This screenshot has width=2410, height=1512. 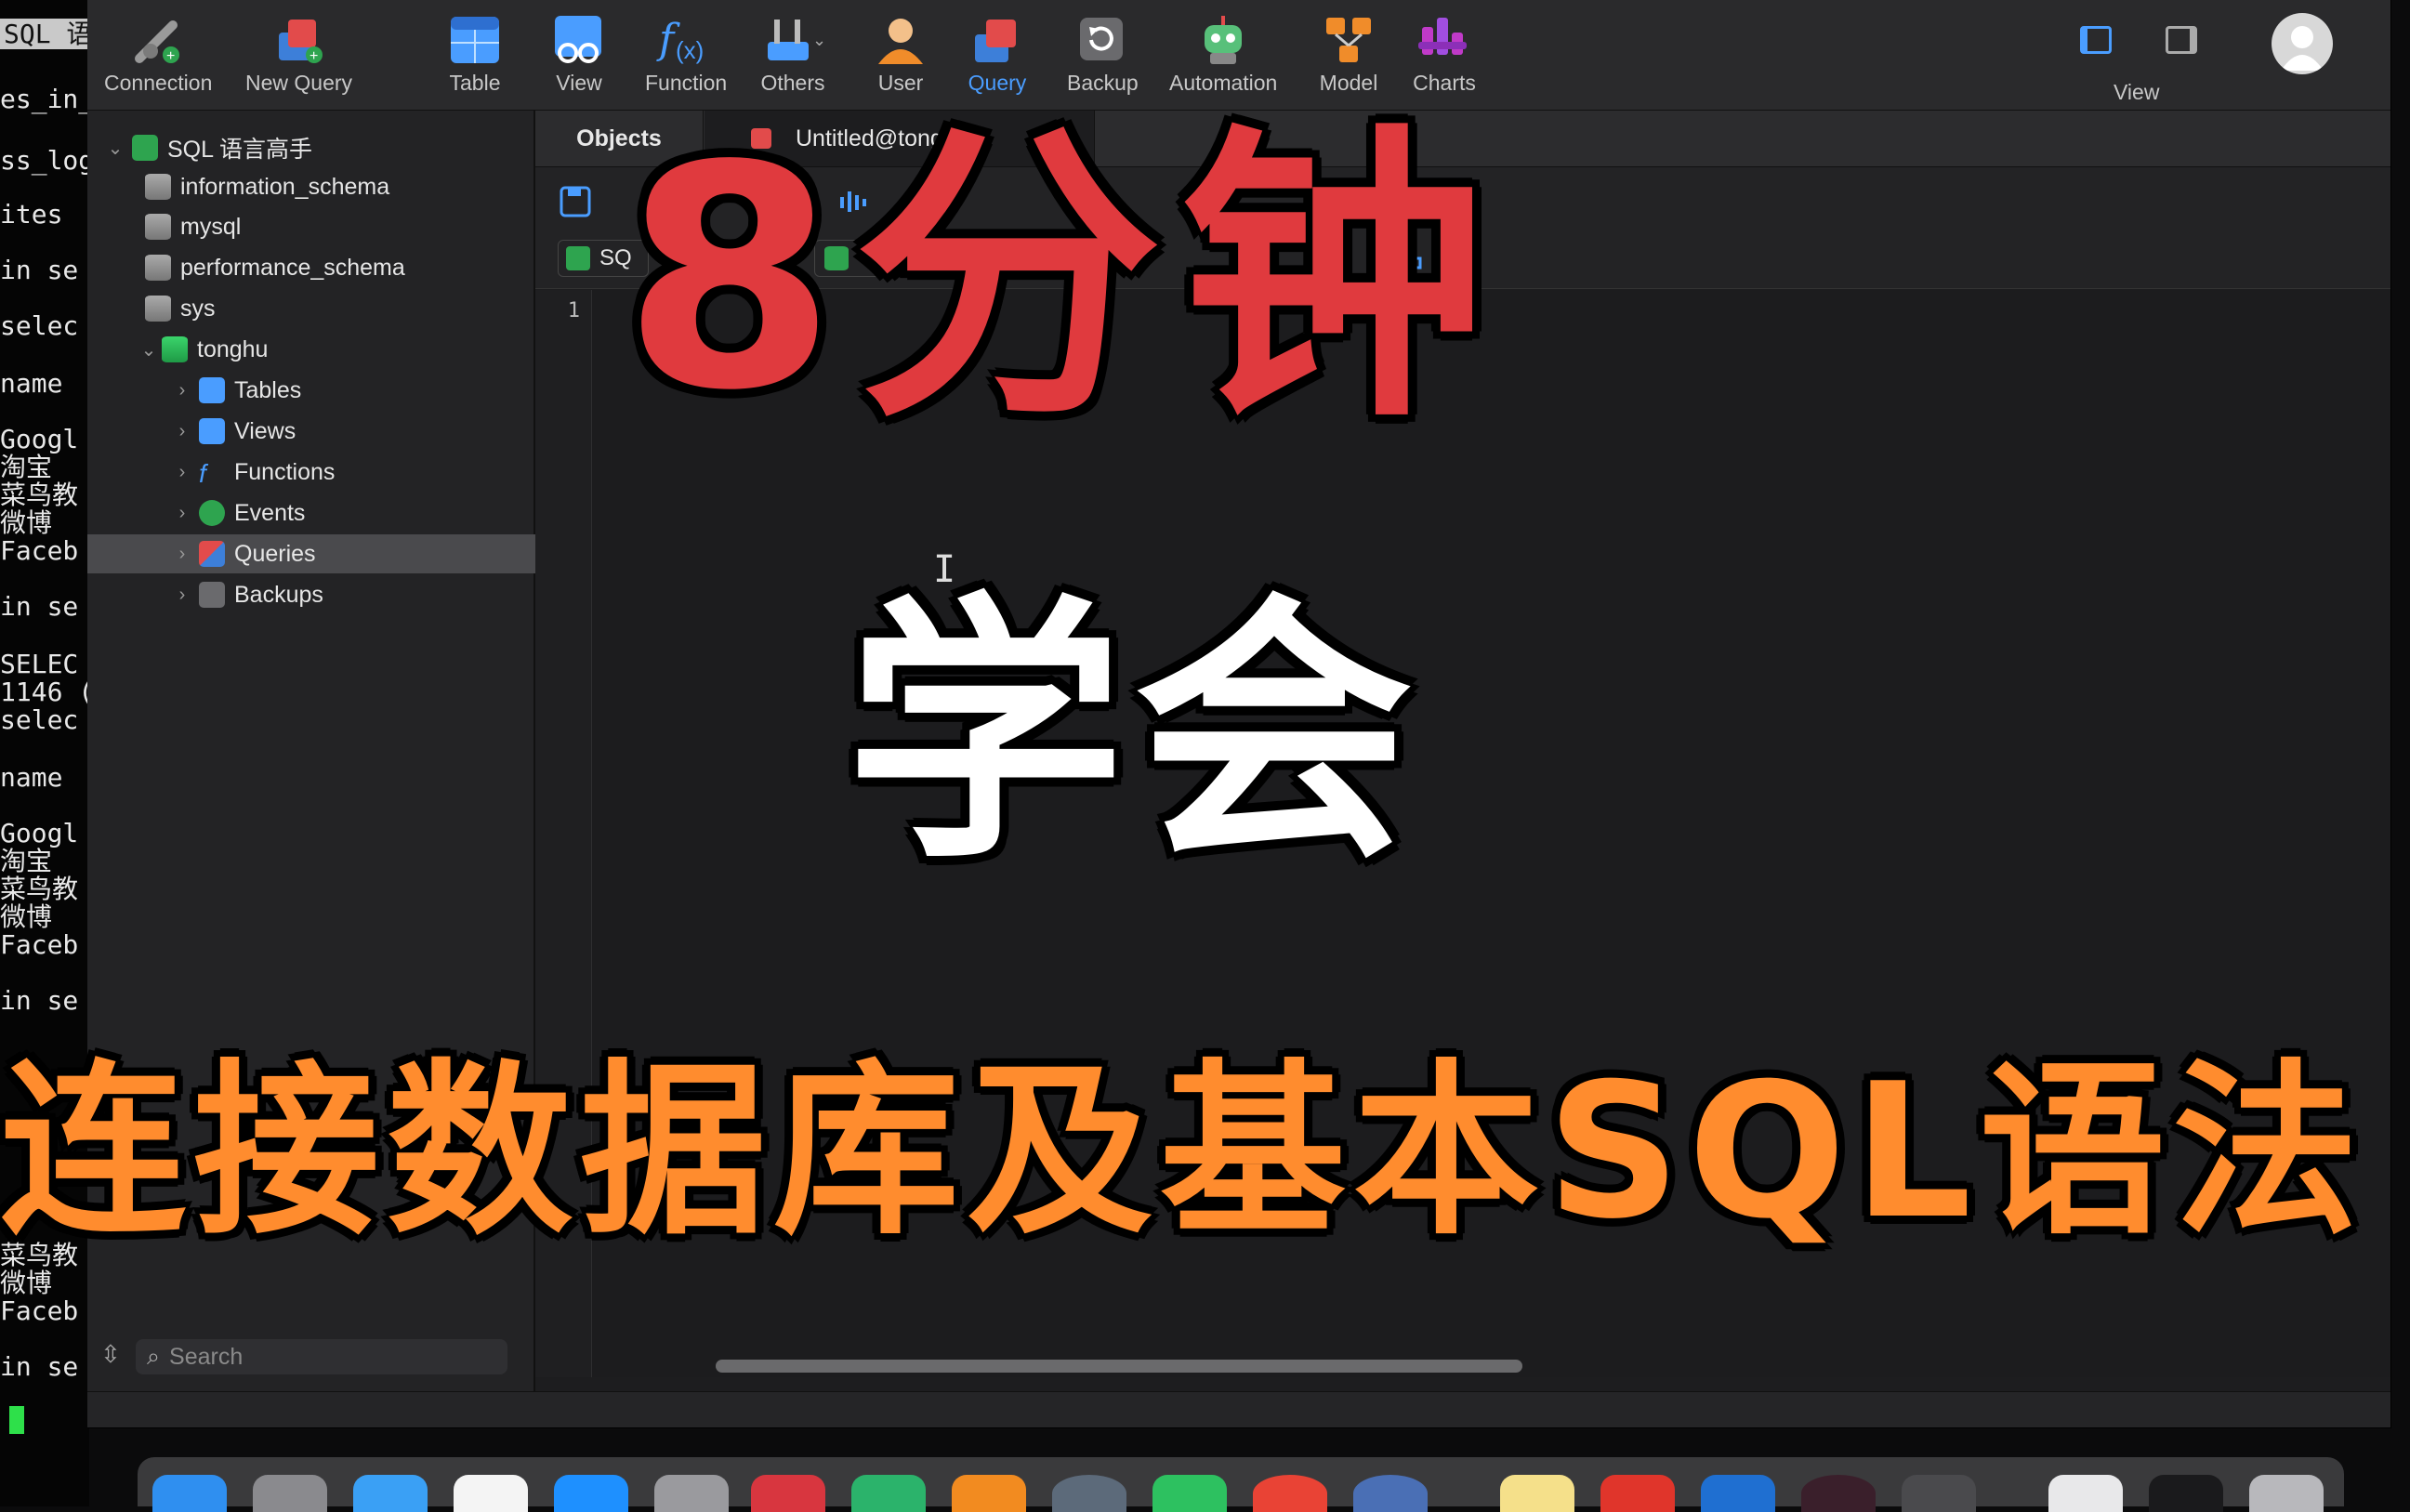 I want to click on tree-connection: ⌄ SQL 语言高手, so click(x=319, y=147).